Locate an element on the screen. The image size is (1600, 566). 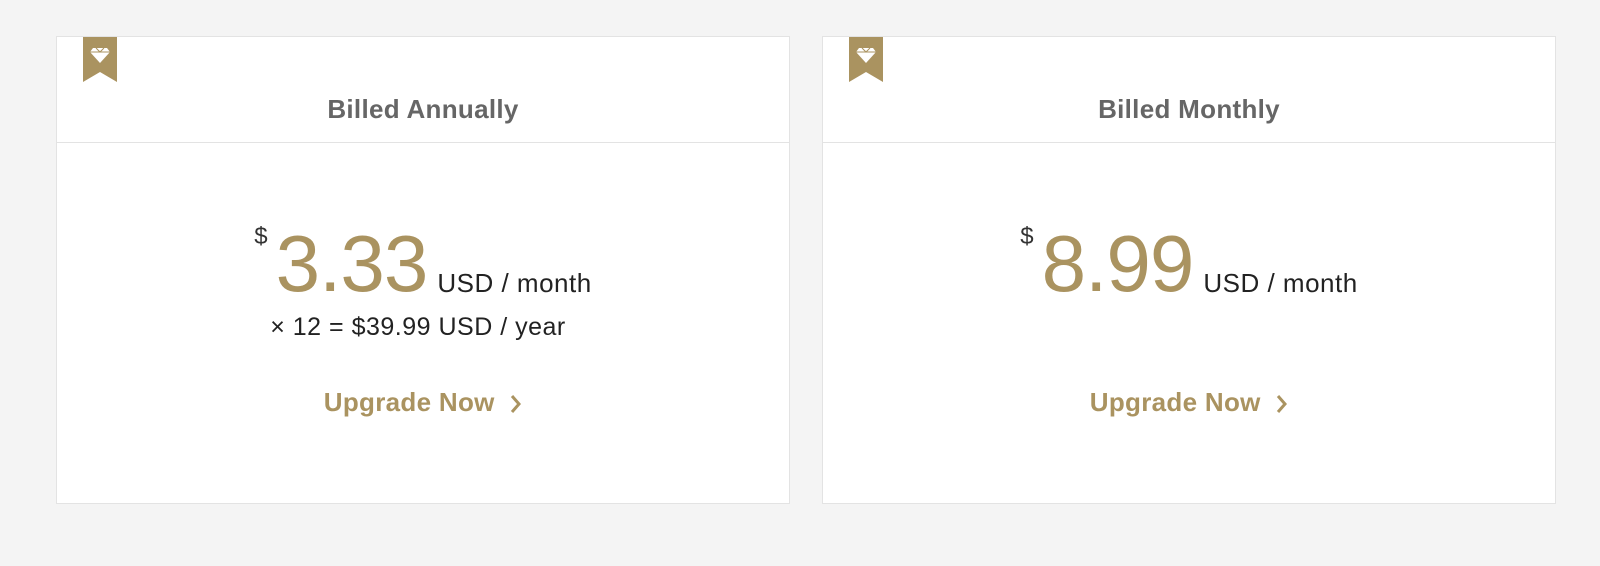
monthly-price: $8.99 USD / month is located at coordinates (1189, 263).